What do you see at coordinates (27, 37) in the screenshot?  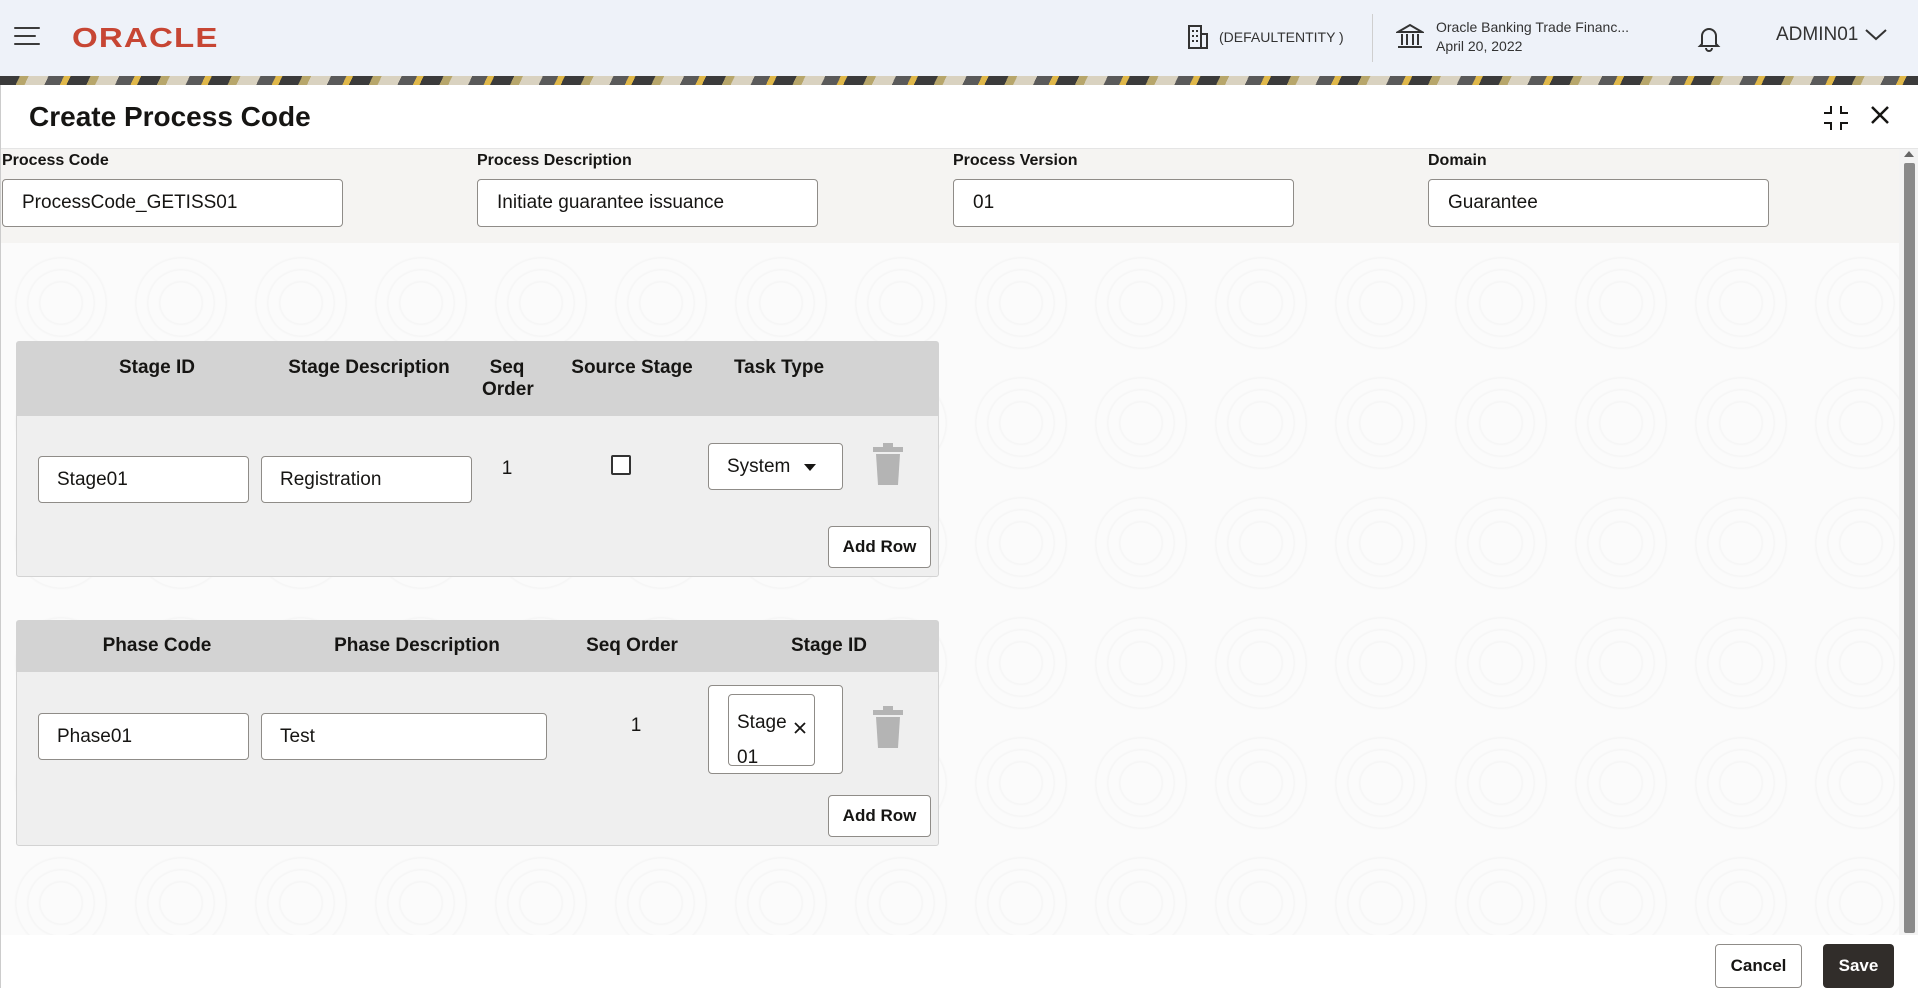 I see `hamburger-menu-icon` at bounding box center [27, 37].